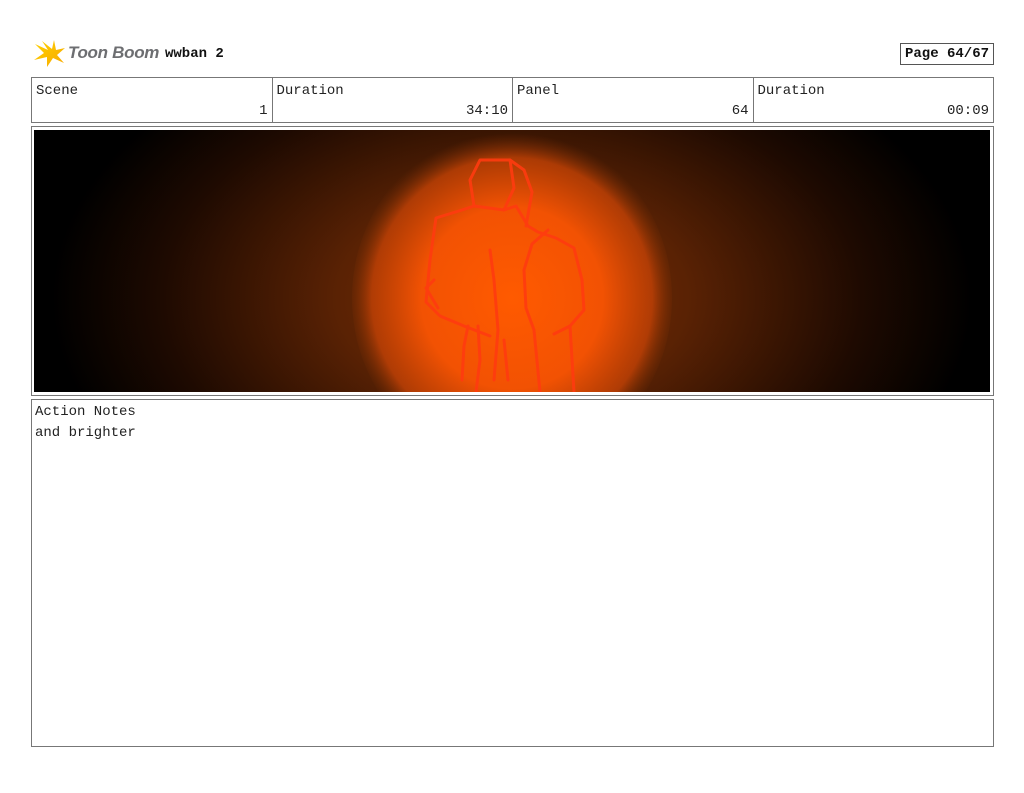  Describe the element at coordinates (263, 111) in the screenshot. I see `scene-value: 1` at that location.